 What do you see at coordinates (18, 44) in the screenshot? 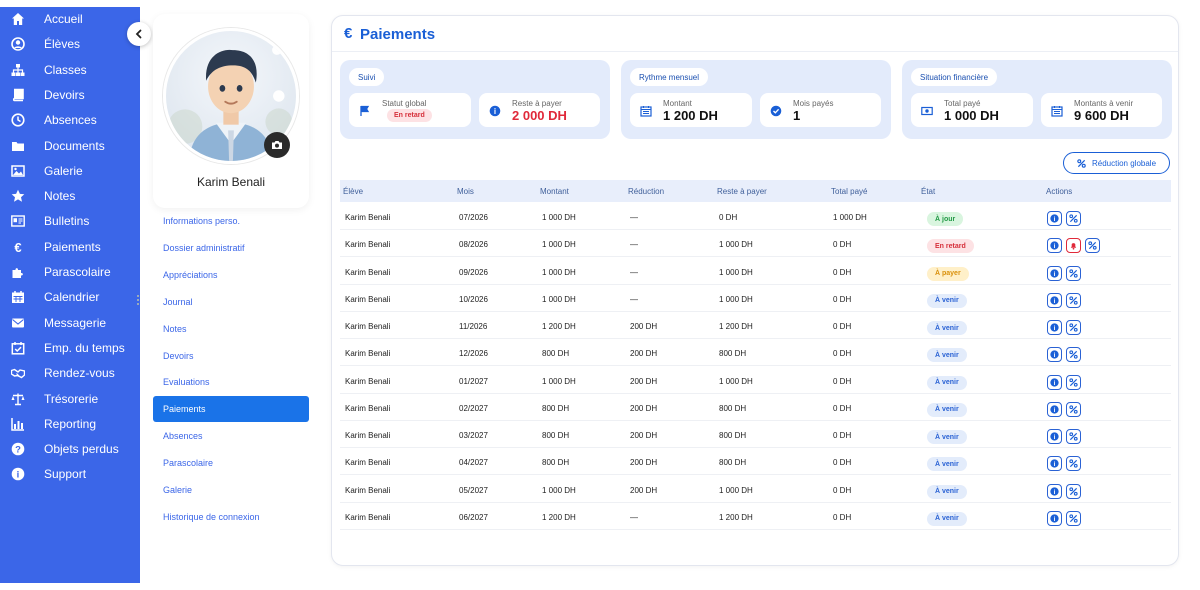
I see `user-circle-icon` at bounding box center [18, 44].